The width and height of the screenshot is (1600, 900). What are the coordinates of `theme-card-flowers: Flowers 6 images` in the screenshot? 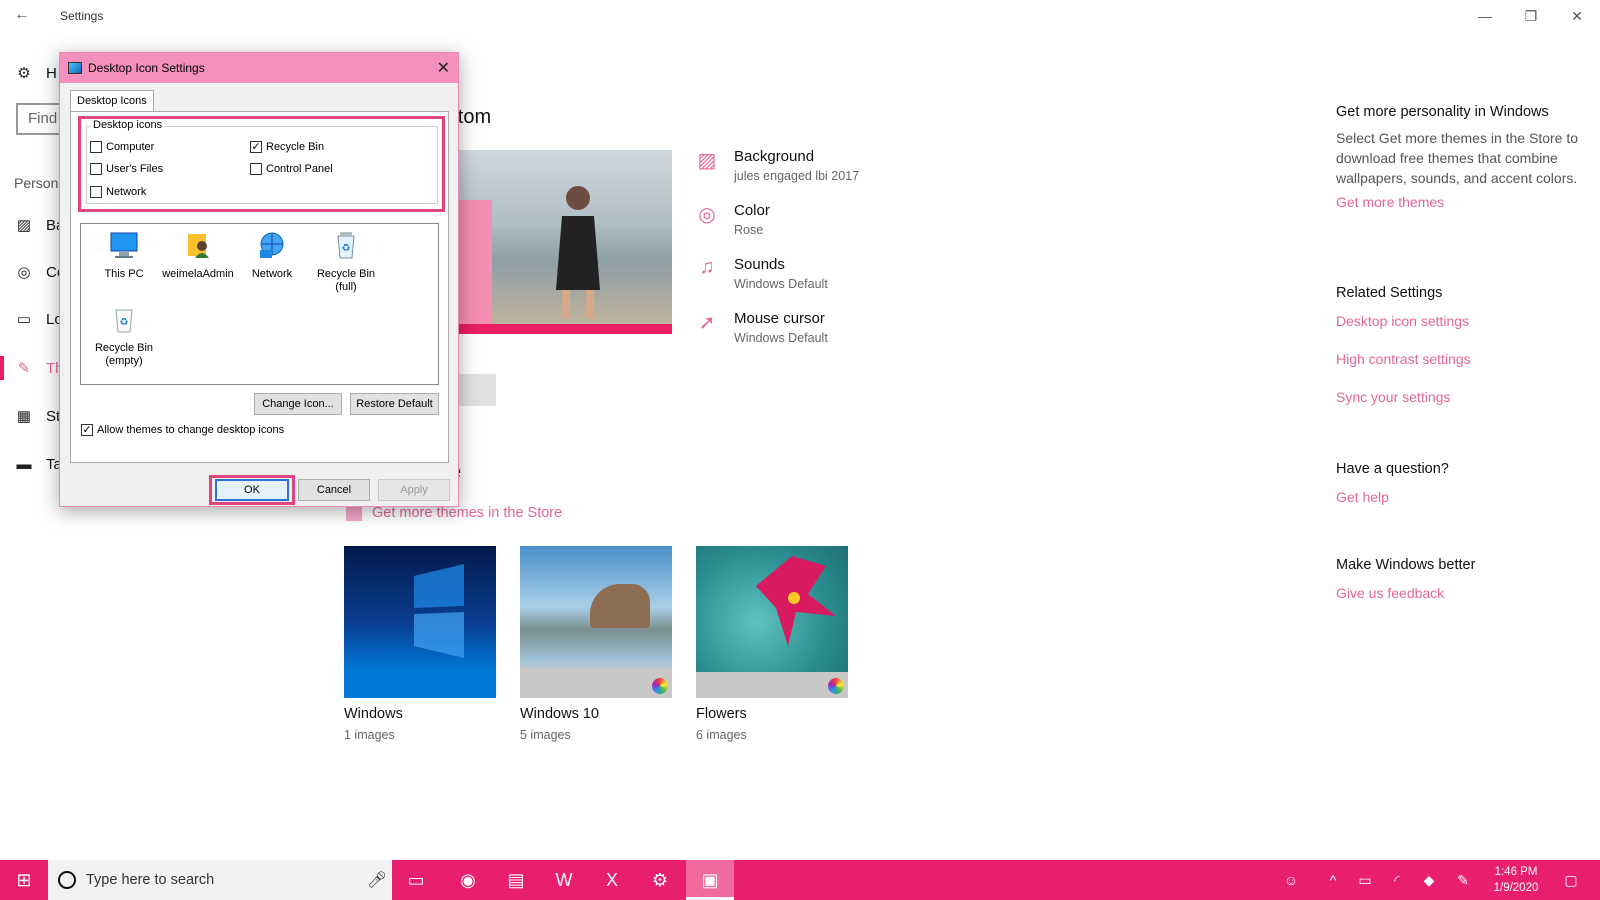 It's located at (772, 644).